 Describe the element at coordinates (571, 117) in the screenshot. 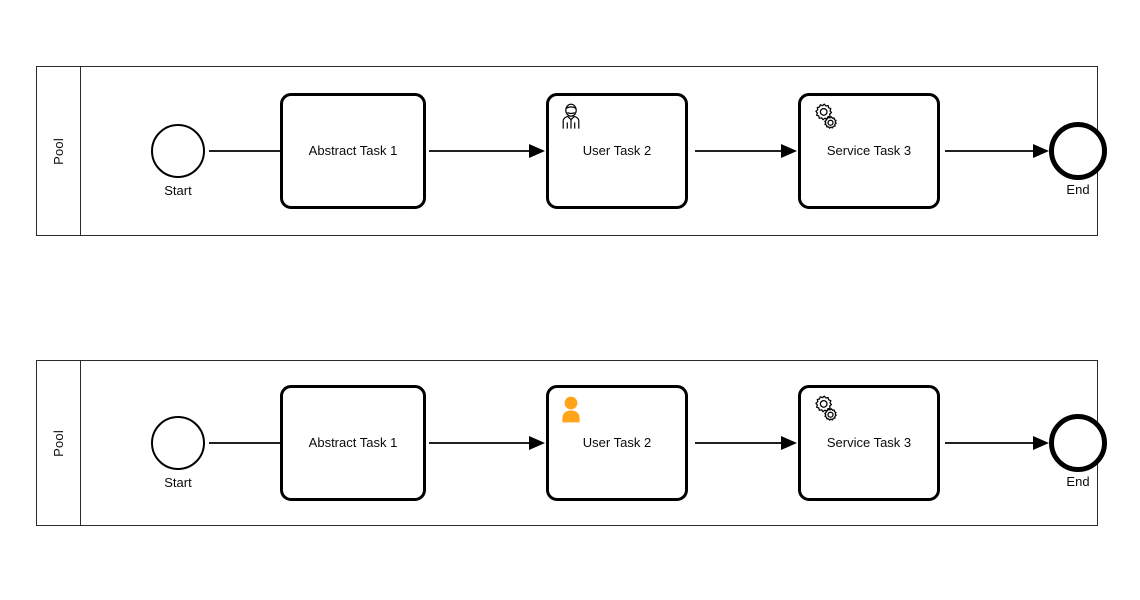

I see `user-outline-icon` at that location.